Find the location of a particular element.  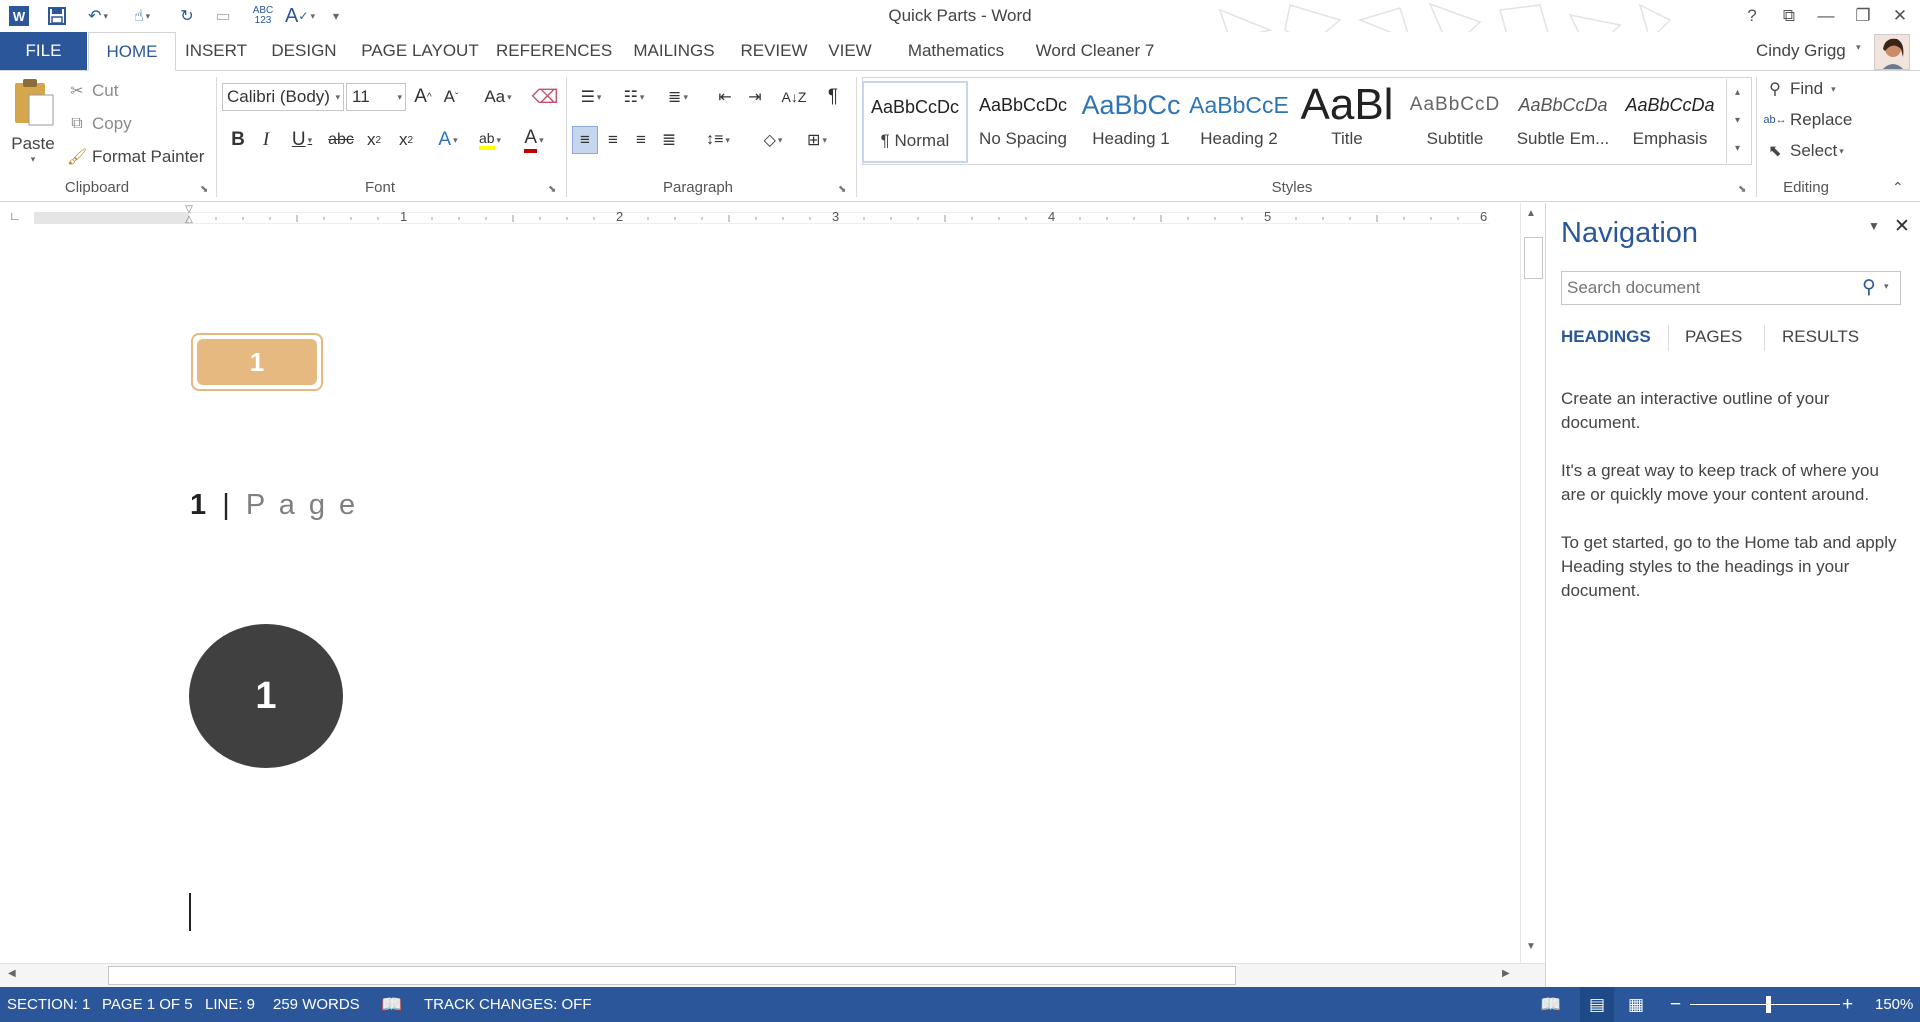

bullets-icon: ☰ ▾ is located at coordinates (591, 97).